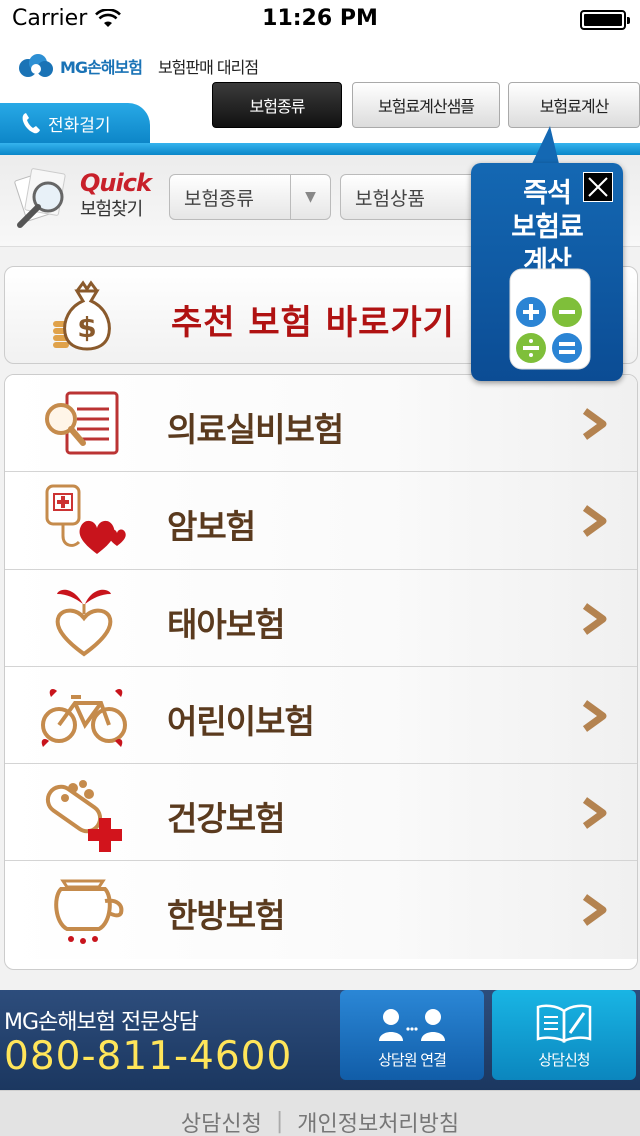 Image resolution: width=640 pixels, height=1136 pixels. I want to click on agent-connect-button: 상담원 연결, so click(412, 1035).